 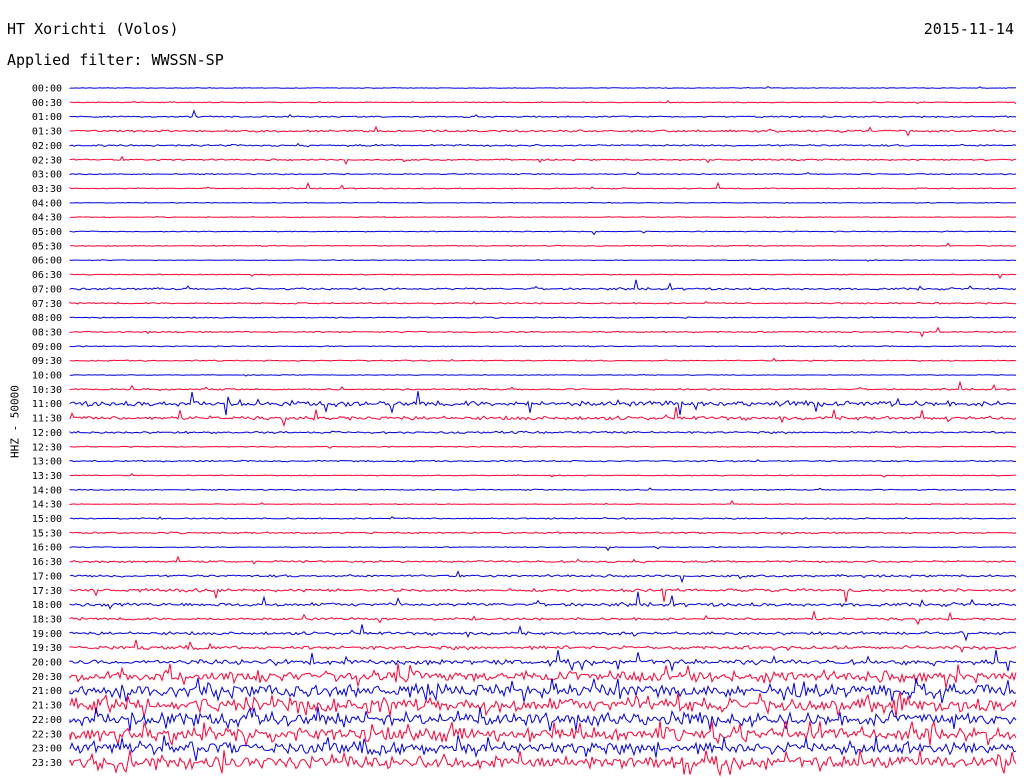 What do you see at coordinates (47, 447) in the screenshot?
I see `time-label: 12:30` at bounding box center [47, 447].